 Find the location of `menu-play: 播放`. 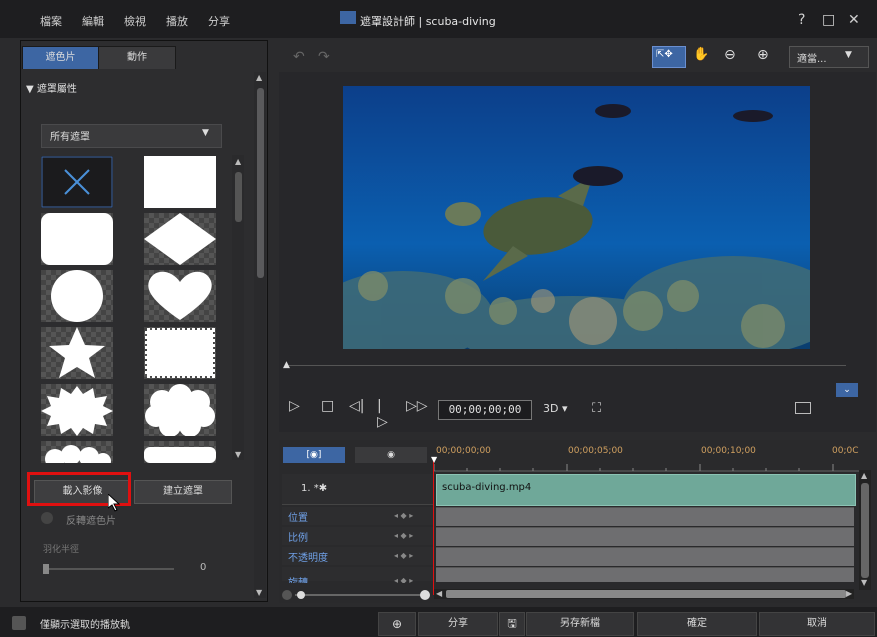

menu-play: 播放 is located at coordinates (177, 21).